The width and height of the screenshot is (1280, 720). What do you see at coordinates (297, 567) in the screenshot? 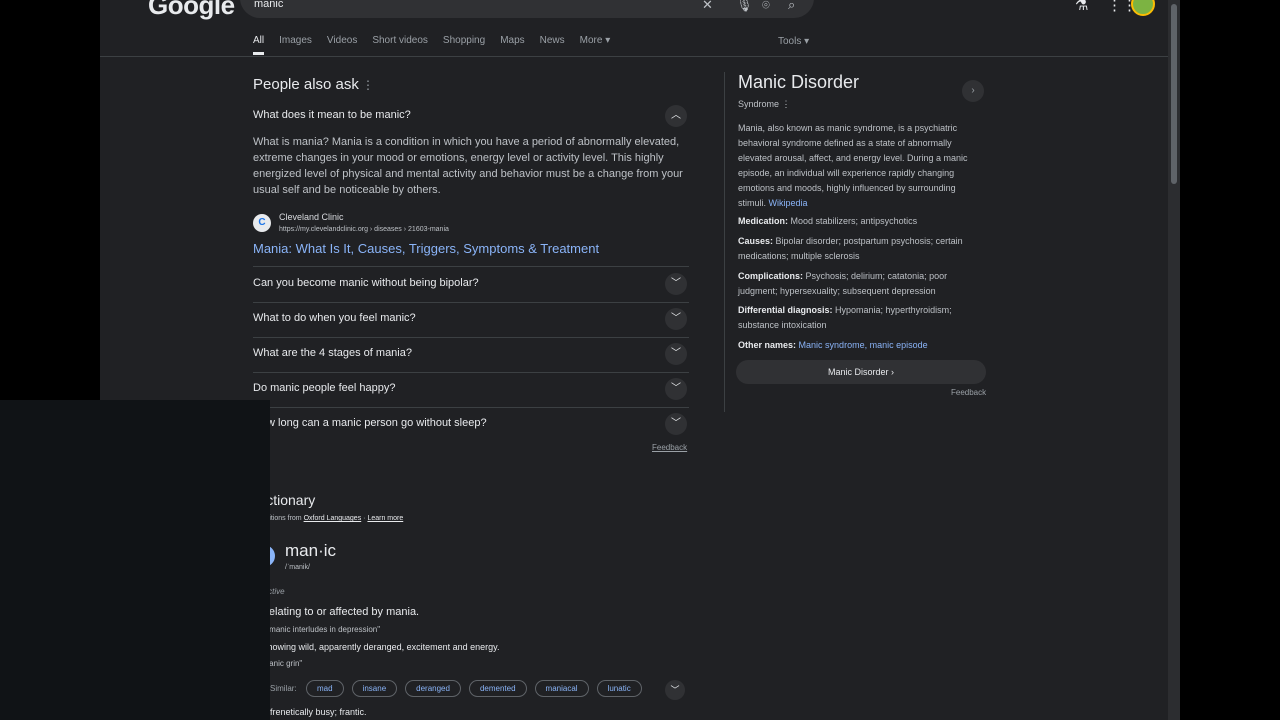
I see `dictionary-phonetic: /ˈmanik/` at bounding box center [297, 567].